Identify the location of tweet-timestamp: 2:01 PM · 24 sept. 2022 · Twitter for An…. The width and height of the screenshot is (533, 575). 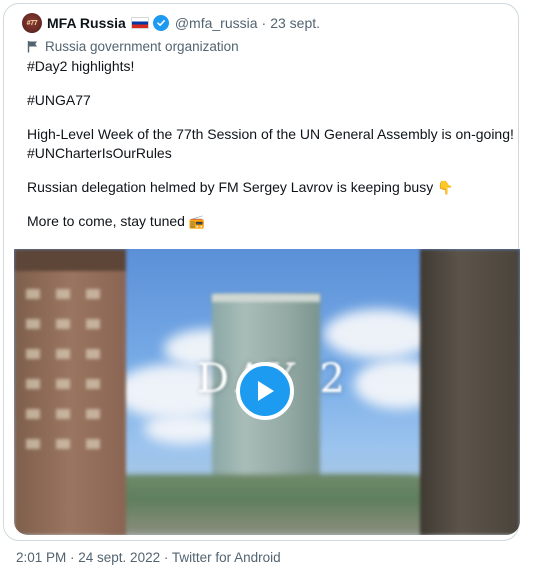
(148, 557).